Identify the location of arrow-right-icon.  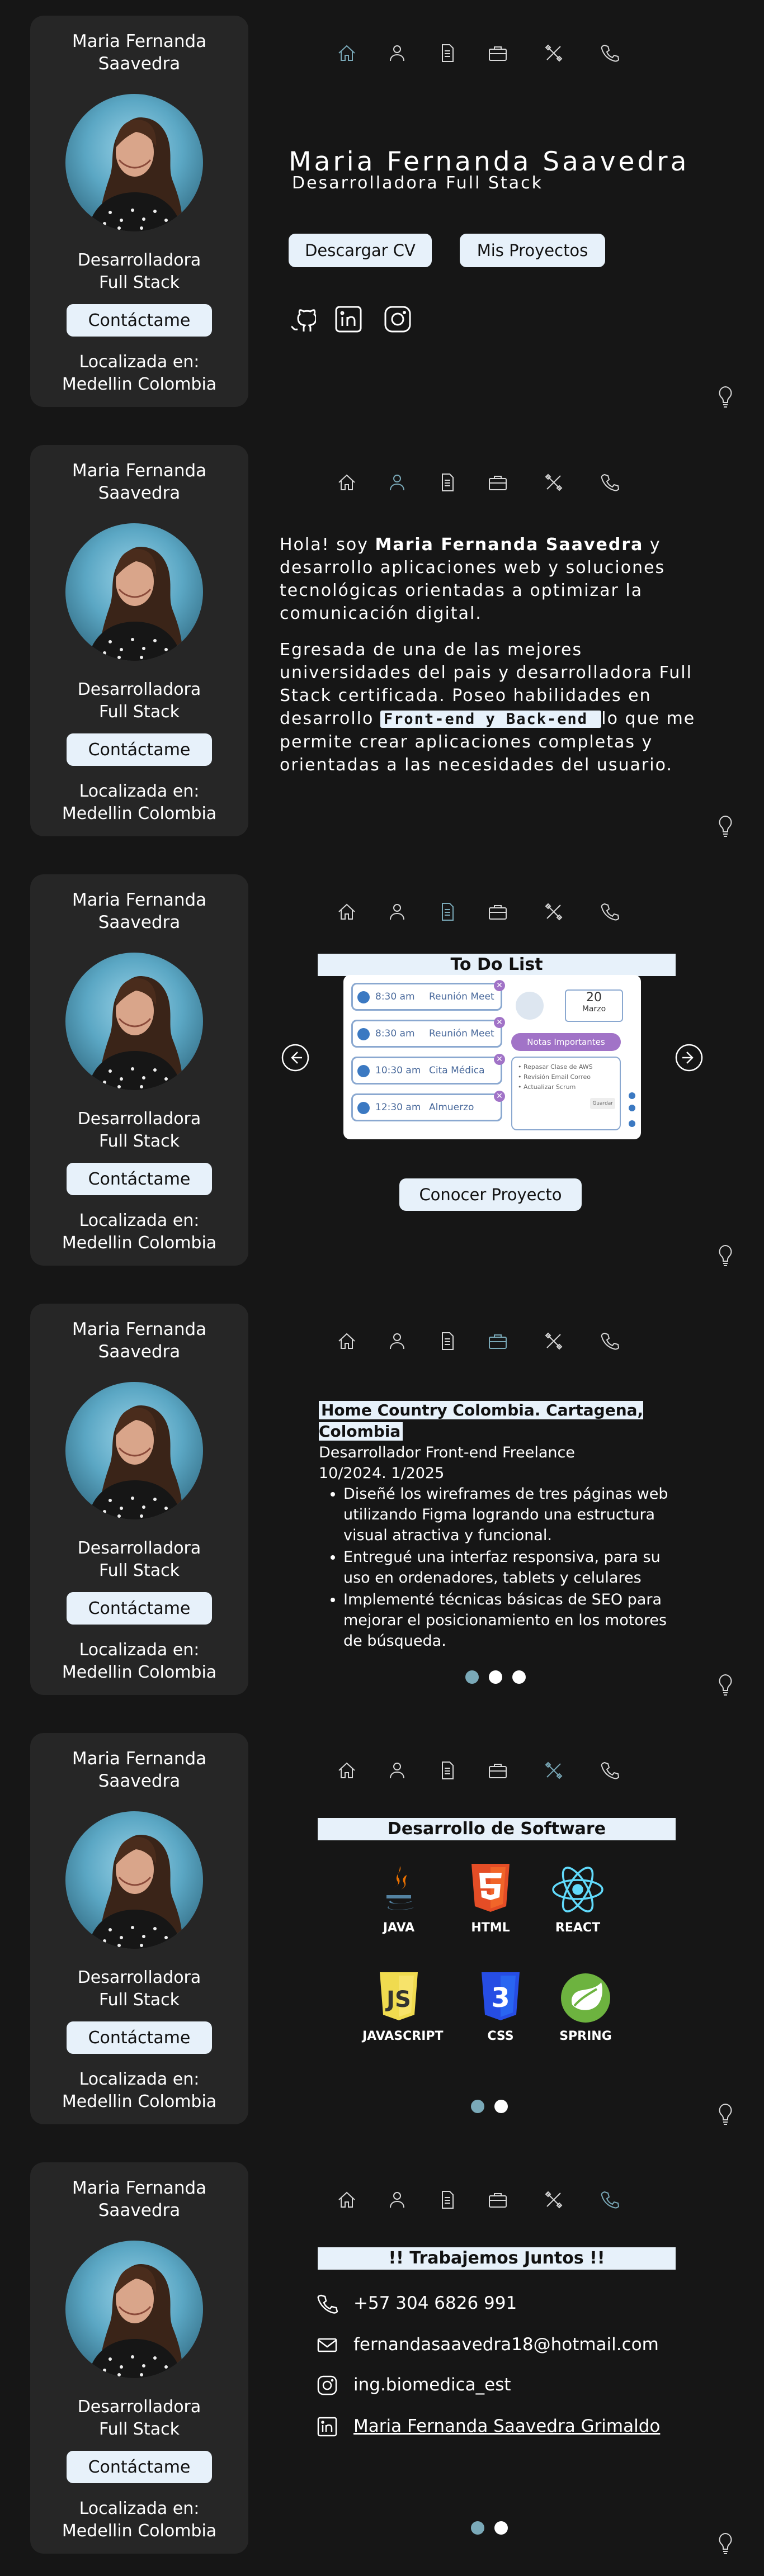
(689, 1057).